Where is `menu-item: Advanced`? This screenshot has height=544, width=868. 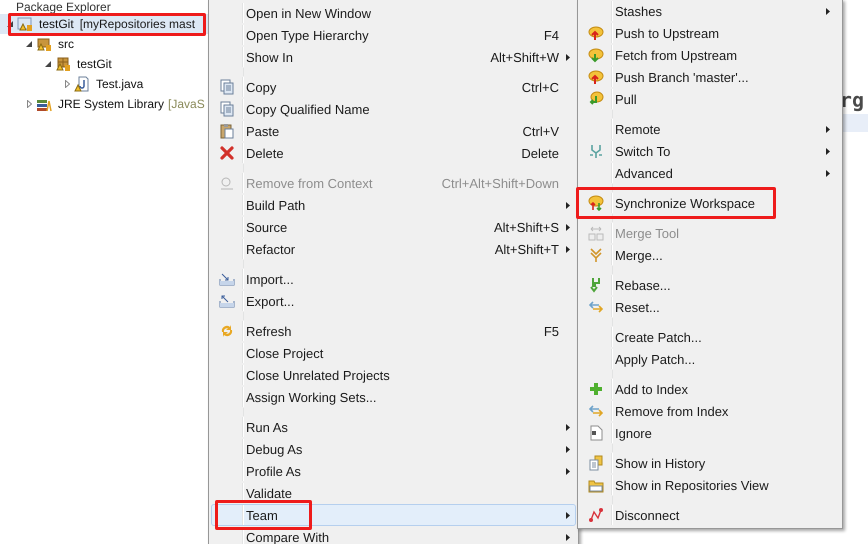 menu-item: Advanced is located at coordinates (710, 173).